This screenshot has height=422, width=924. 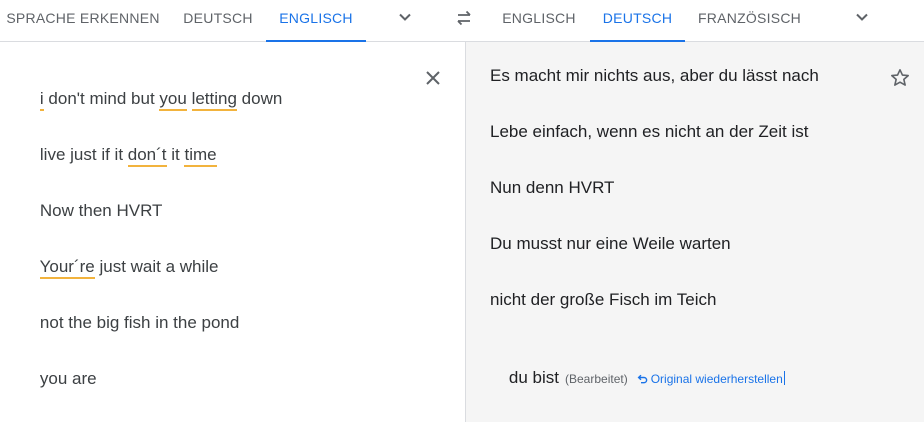 What do you see at coordinates (218, 21) in the screenshot?
I see `tab-source-deutsch: DEUTSCH` at bounding box center [218, 21].